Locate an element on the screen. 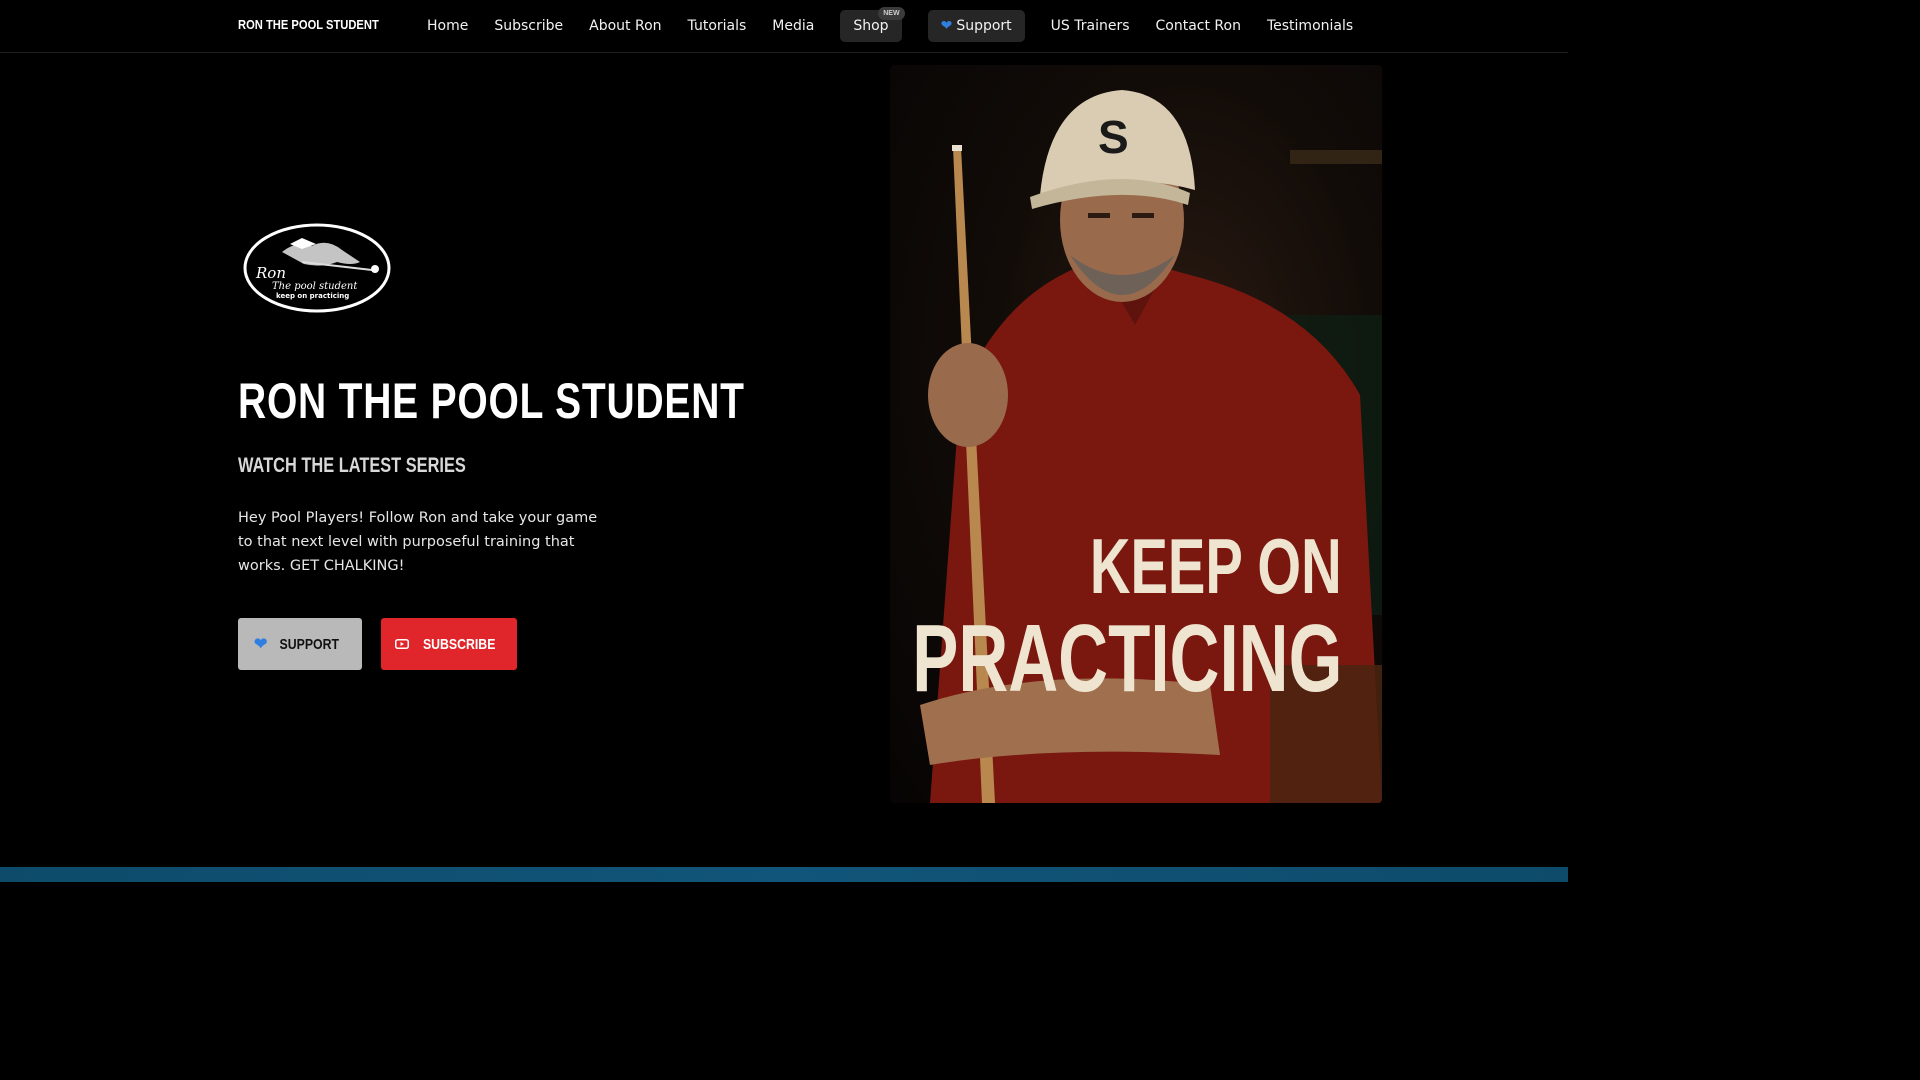 The width and height of the screenshot is (1920, 1080). hero-subtitle: WATCH THE LATEST SERIES is located at coordinates (352, 465).